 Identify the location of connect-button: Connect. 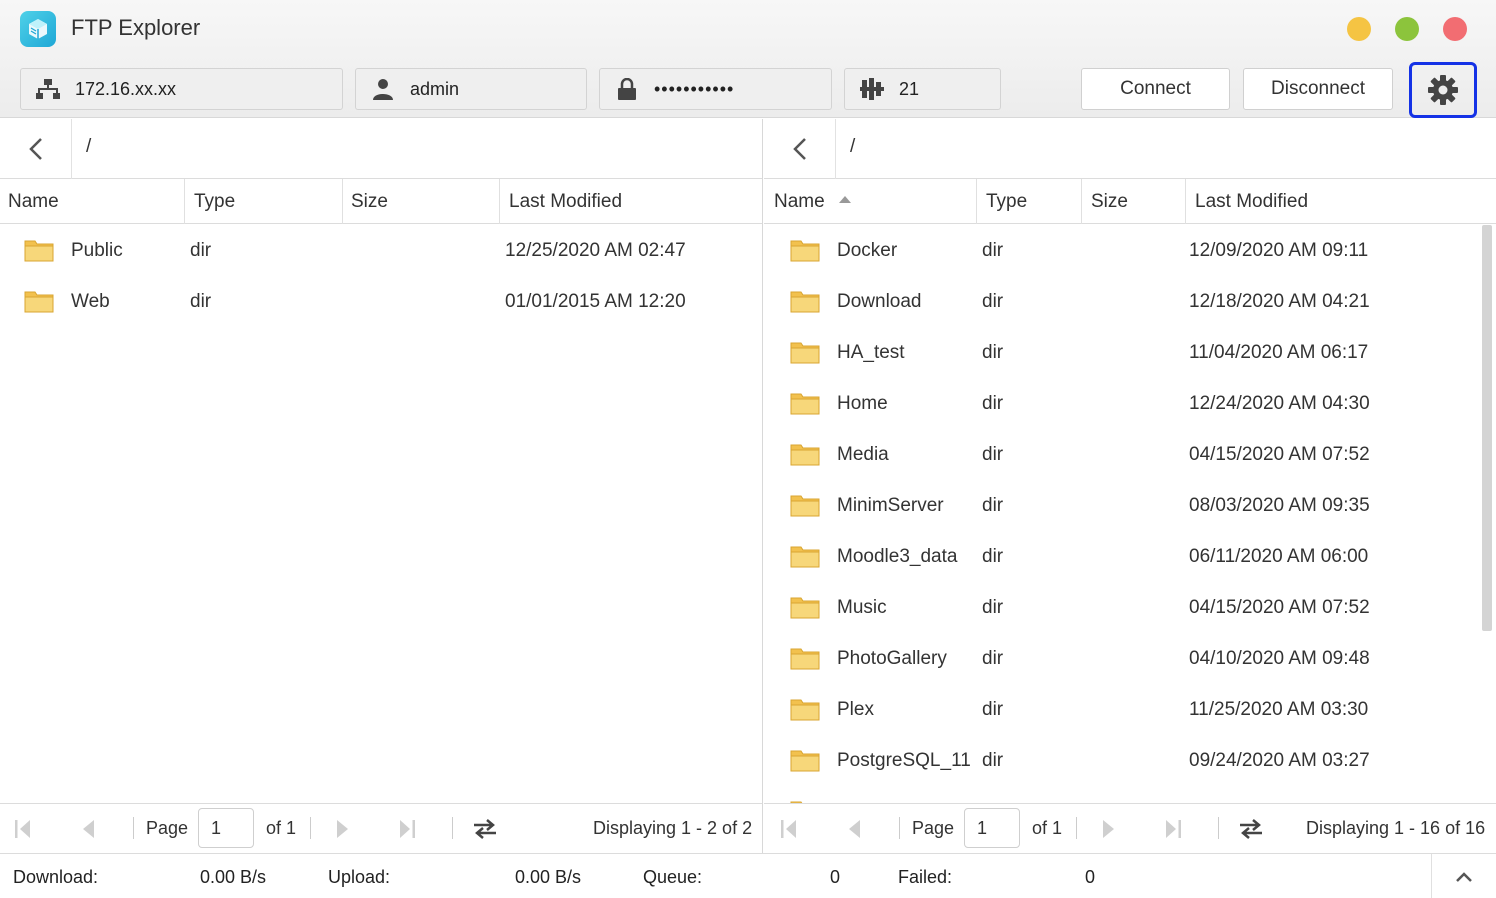
(1155, 89).